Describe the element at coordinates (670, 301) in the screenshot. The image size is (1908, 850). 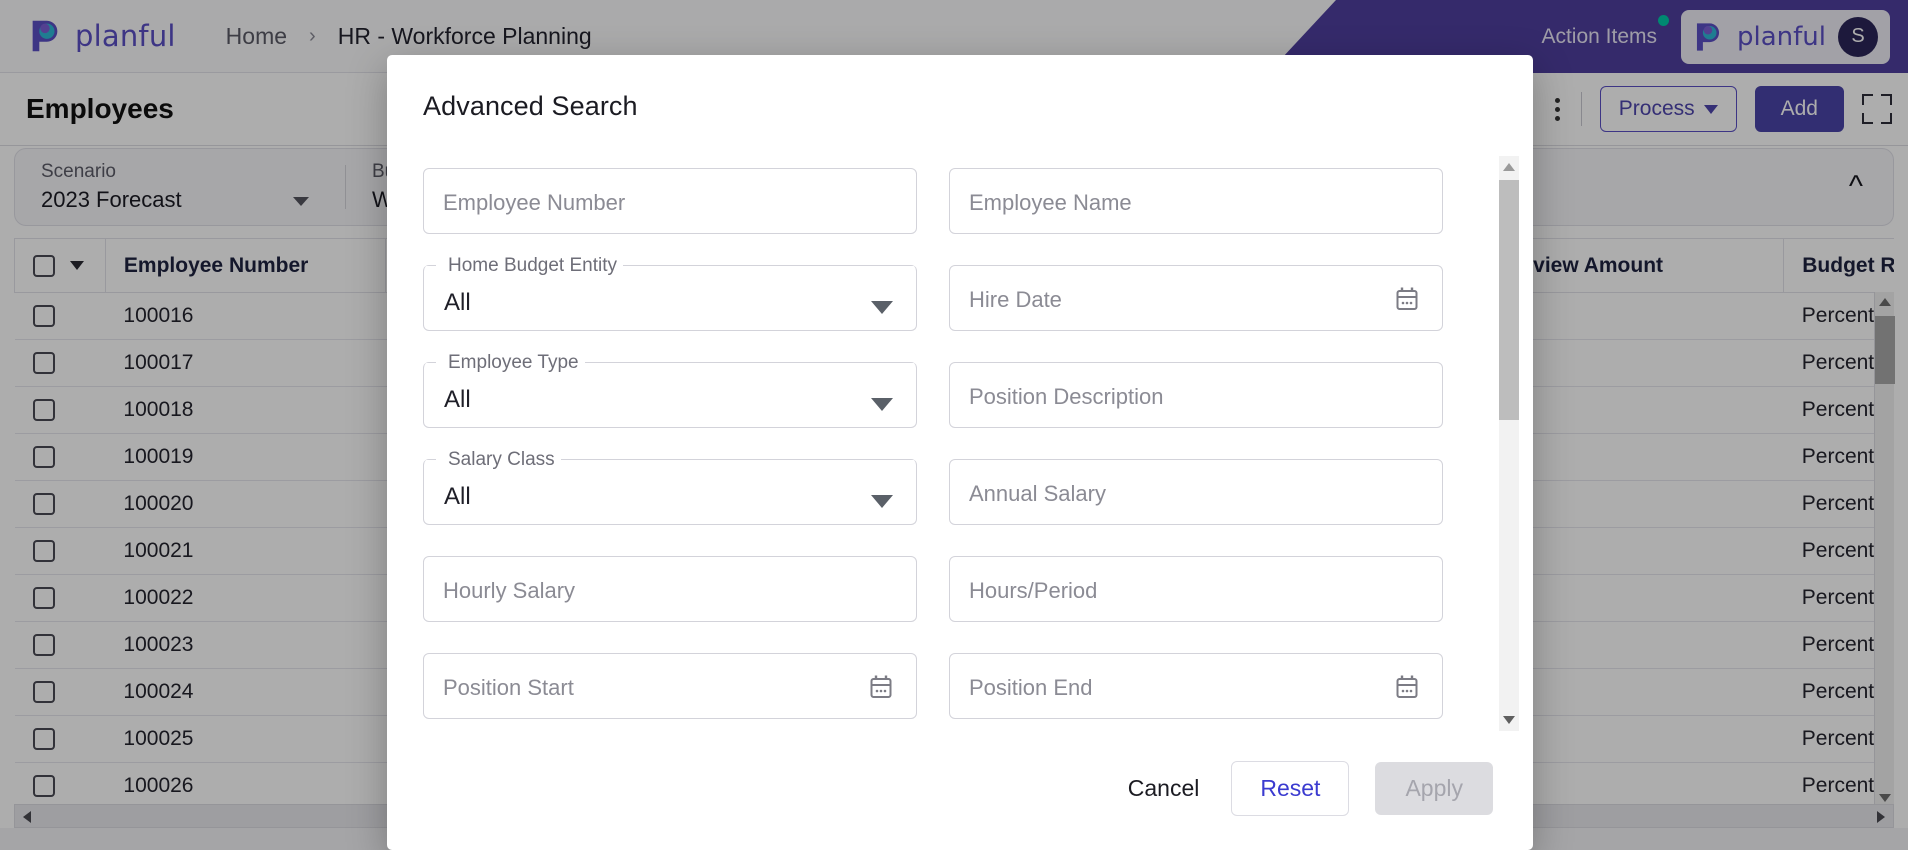
I see `field-home-budget-entity: Home Budget Entity All` at that location.